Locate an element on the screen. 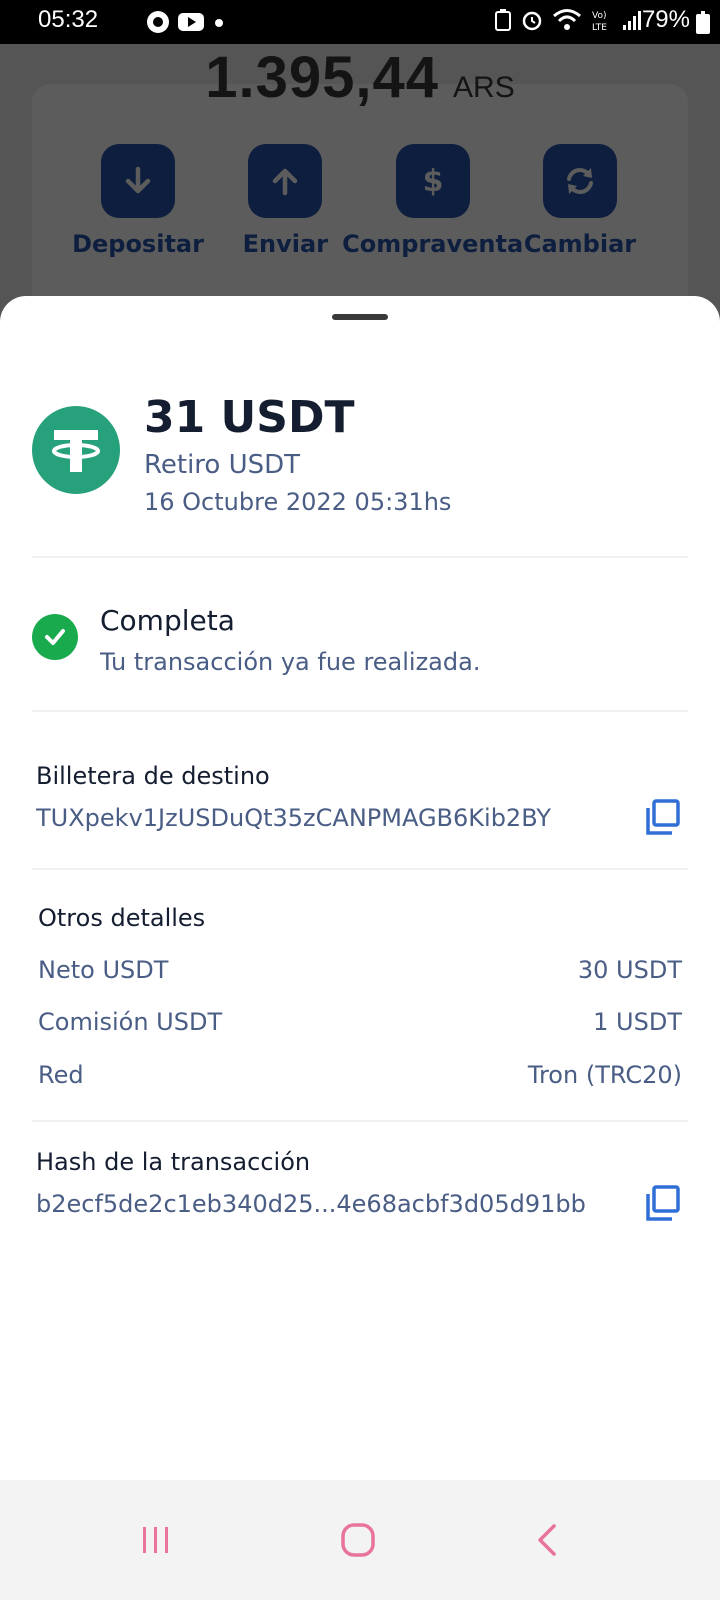 Image resolution: width=720 pixels, height=1600 pixels. back-icon is located at coordinates (547, 1540).